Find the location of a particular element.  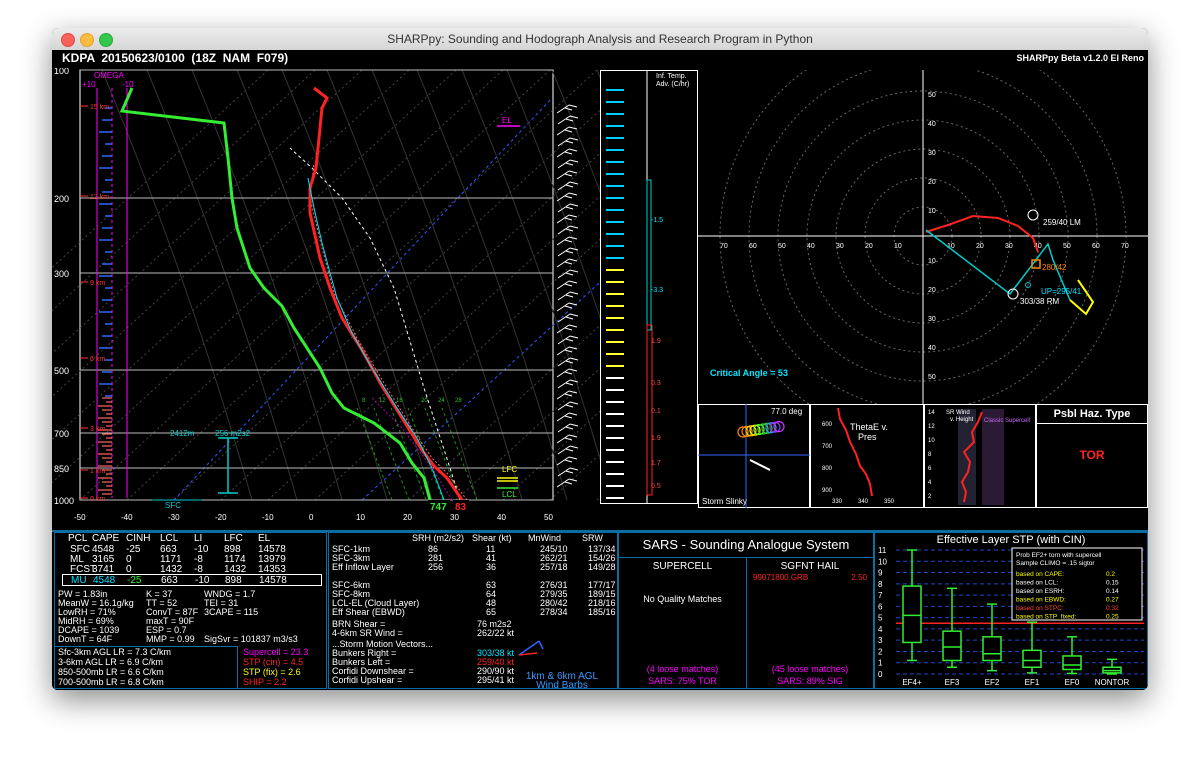

advection-value: 1.9 is located at coordinates (656, 438).